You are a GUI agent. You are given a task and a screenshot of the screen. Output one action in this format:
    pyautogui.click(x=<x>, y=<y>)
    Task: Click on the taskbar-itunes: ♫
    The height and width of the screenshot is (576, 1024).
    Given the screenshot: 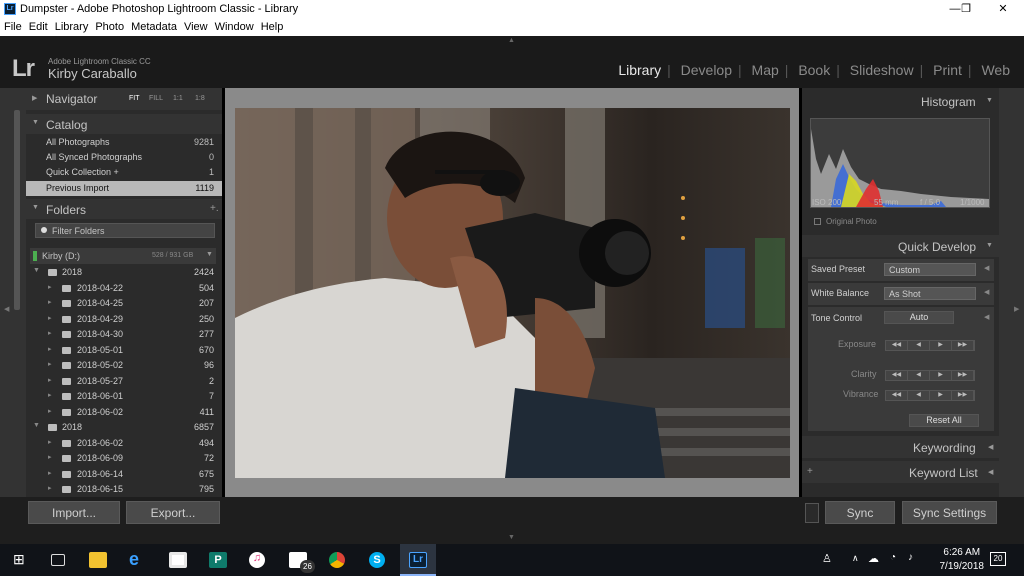 What is the action you would take?
    pyautogui.click(x=258, y=560)
    